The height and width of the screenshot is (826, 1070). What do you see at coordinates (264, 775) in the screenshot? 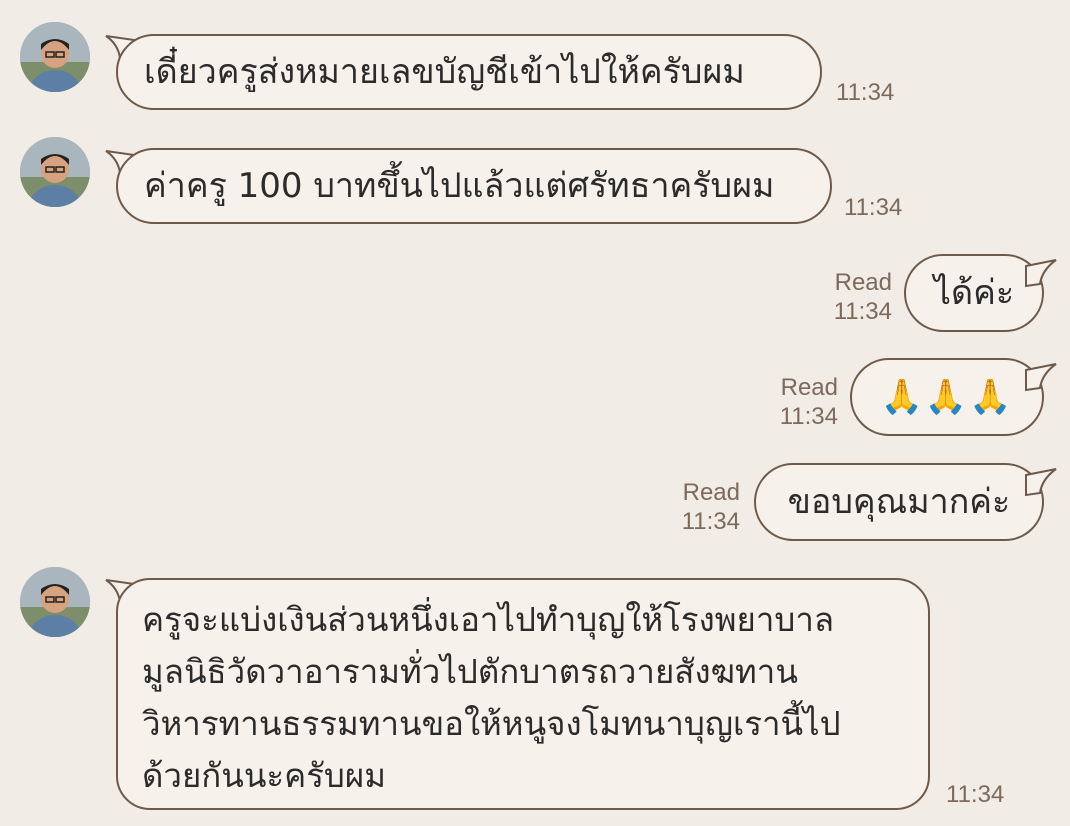
I see `message-line: ด้วยกันนะครับผม` at bounding box center [264, 775].